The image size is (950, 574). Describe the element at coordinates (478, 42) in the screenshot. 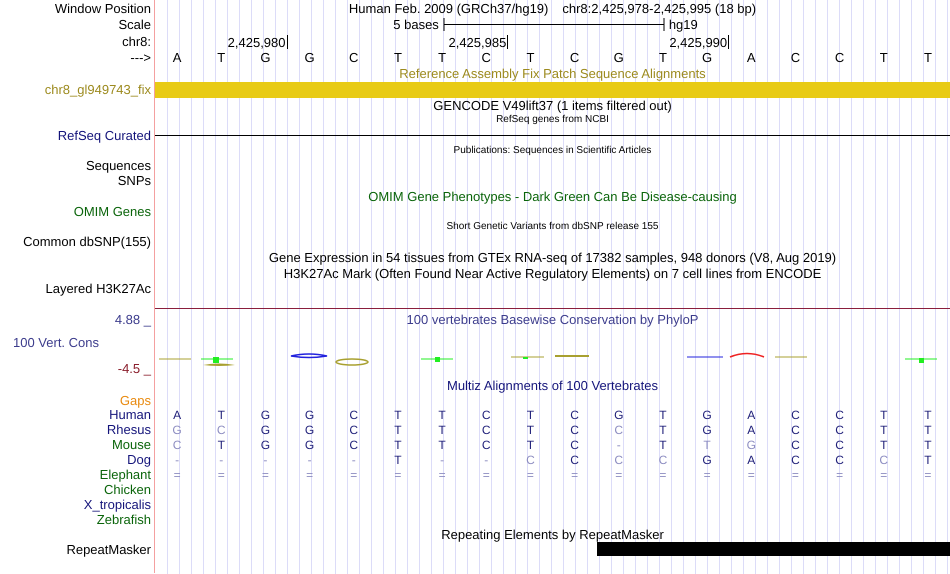

I see `position-tick: 2,425,985` at that location.